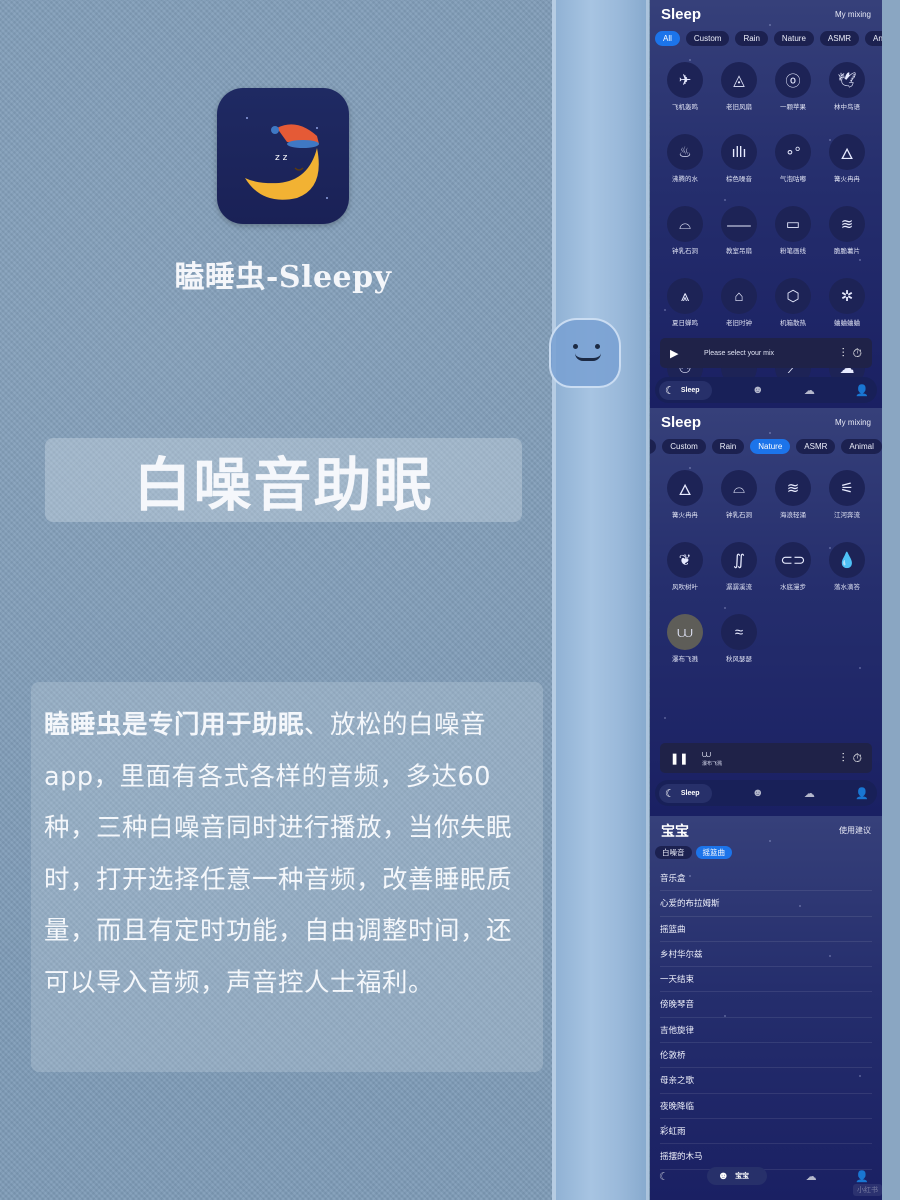 The height and width of the screenshot is (1200, 900). Describe the element at coordinates (673, 852) in the screenshot. I see `chip-白噪音: 白噪音` at that location.